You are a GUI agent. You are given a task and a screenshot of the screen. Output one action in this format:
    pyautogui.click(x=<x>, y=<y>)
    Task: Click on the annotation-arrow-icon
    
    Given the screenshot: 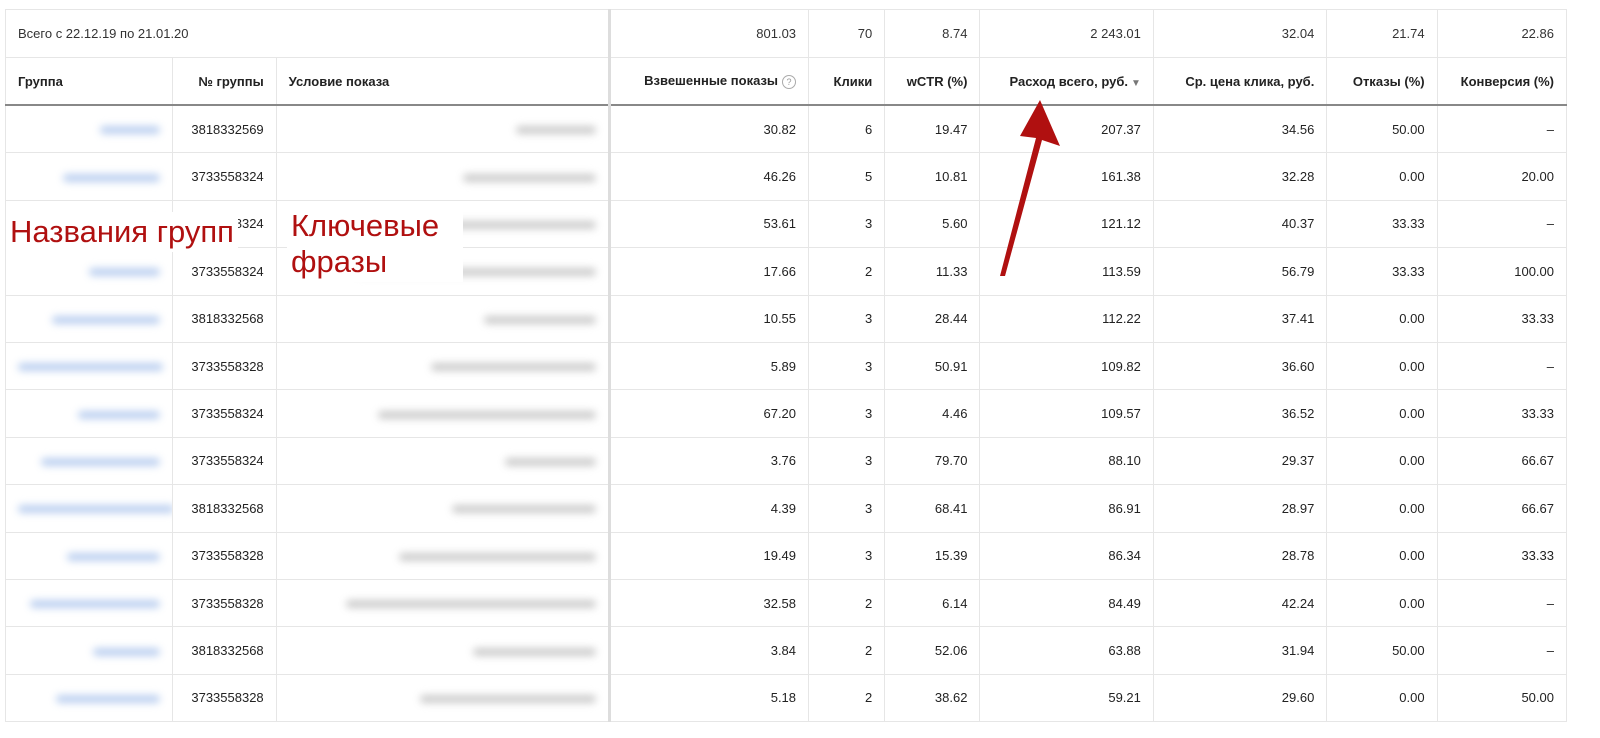 What is the action you would take?
    pyautogui.click(x=1030, y=188)
    